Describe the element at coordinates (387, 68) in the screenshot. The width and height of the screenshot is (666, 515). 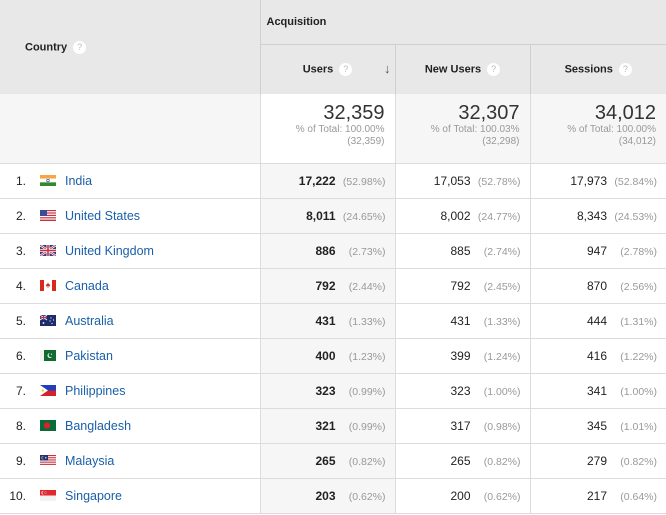
I see `sort-descending-icon: ↓` at that location.